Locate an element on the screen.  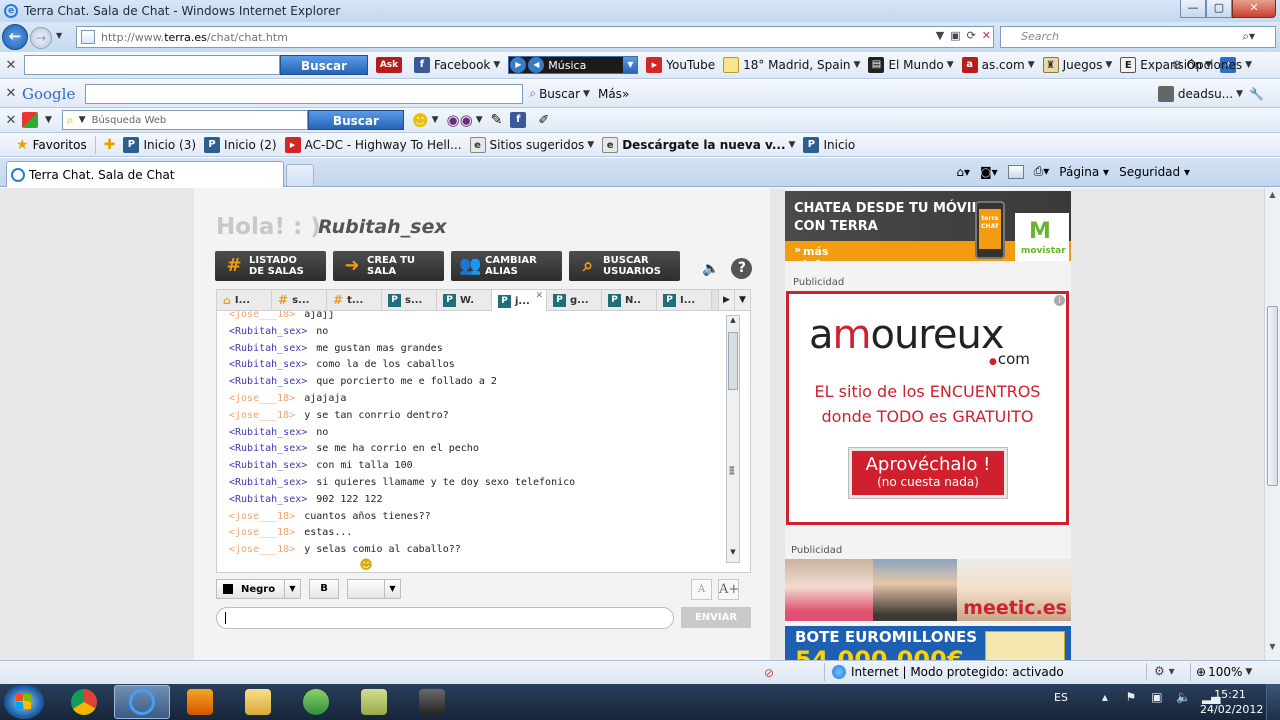
help-button: ? is located at coordinates (742, 268).